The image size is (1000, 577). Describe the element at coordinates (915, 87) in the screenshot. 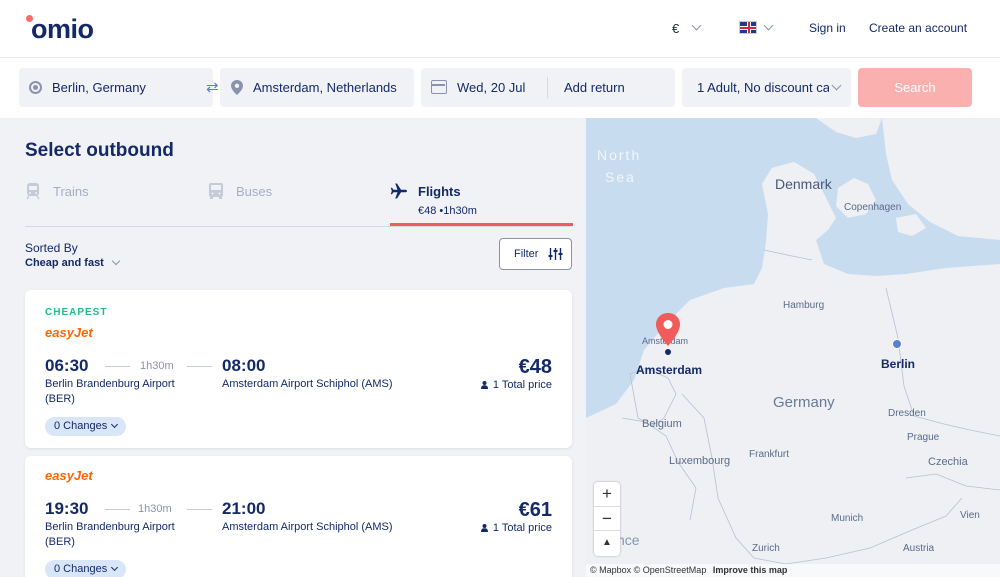

I see `search-button: Search` at that location.